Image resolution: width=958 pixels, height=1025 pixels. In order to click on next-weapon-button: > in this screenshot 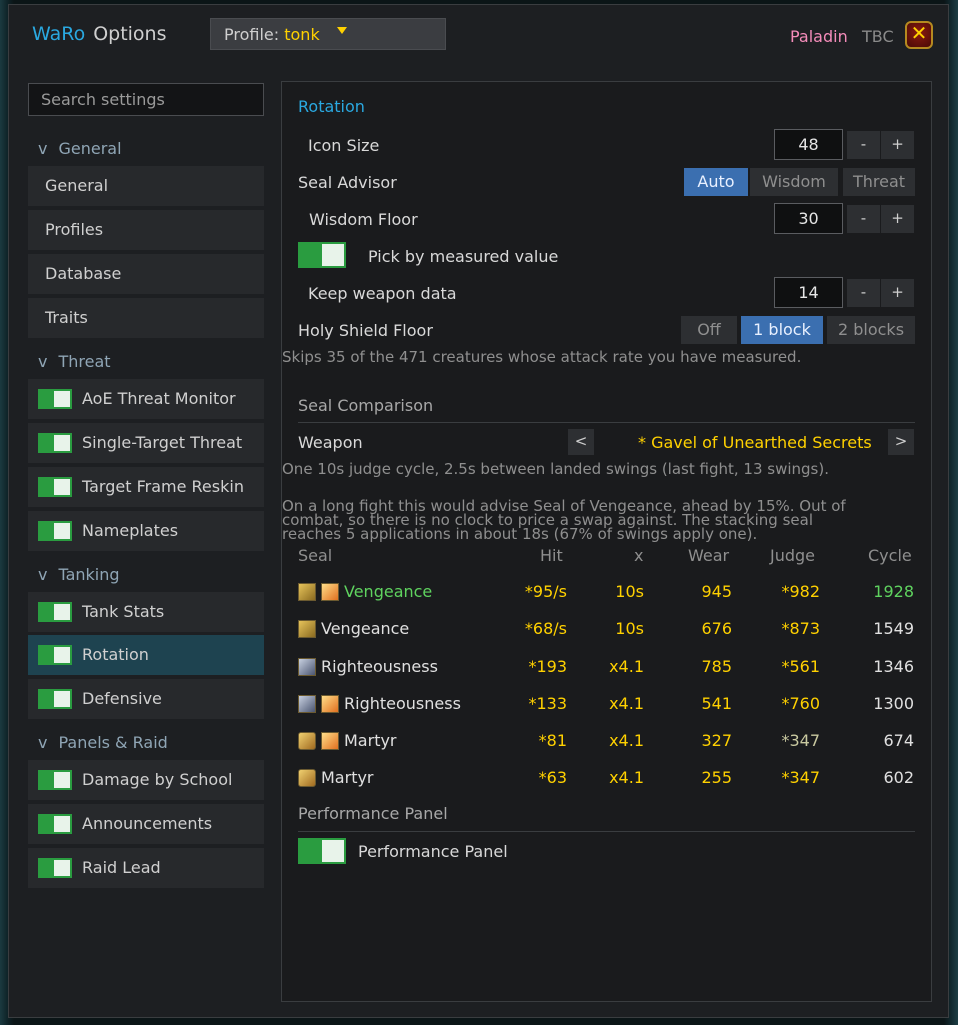, I will do `click(901, 442)`.